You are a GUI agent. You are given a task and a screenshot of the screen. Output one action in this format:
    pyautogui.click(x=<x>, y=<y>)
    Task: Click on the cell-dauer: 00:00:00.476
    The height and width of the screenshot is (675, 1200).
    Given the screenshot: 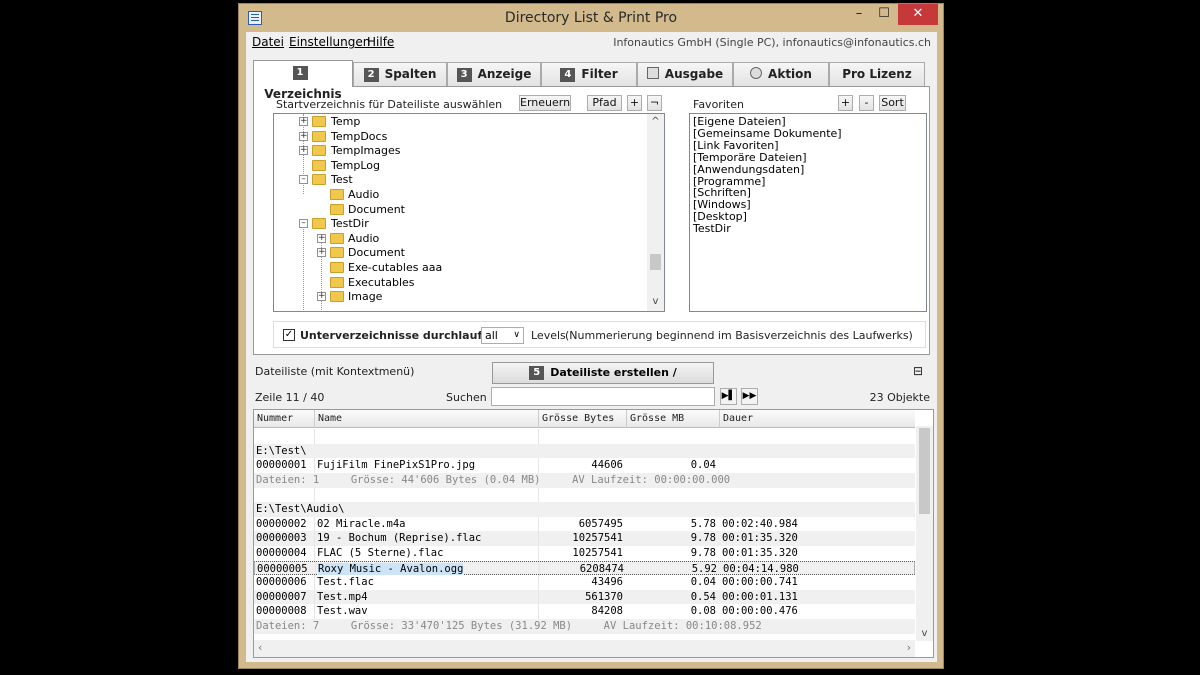 What is the action you would take?
    pyautogui.click(x=760, y=611)
    